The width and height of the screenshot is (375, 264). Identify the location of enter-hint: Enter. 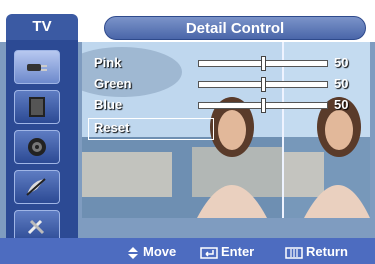
(227, 252).